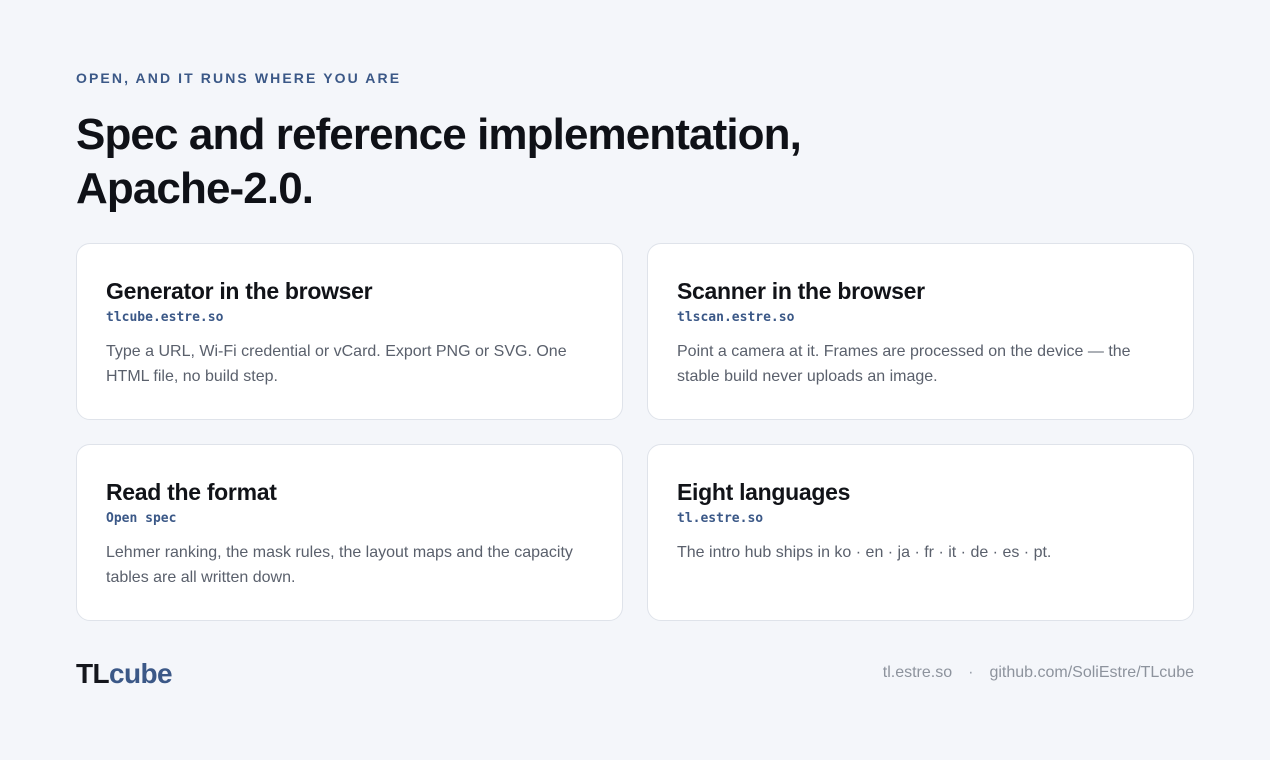  I want to click on headline-line-2: Apache-2.0., so click(195, 188).